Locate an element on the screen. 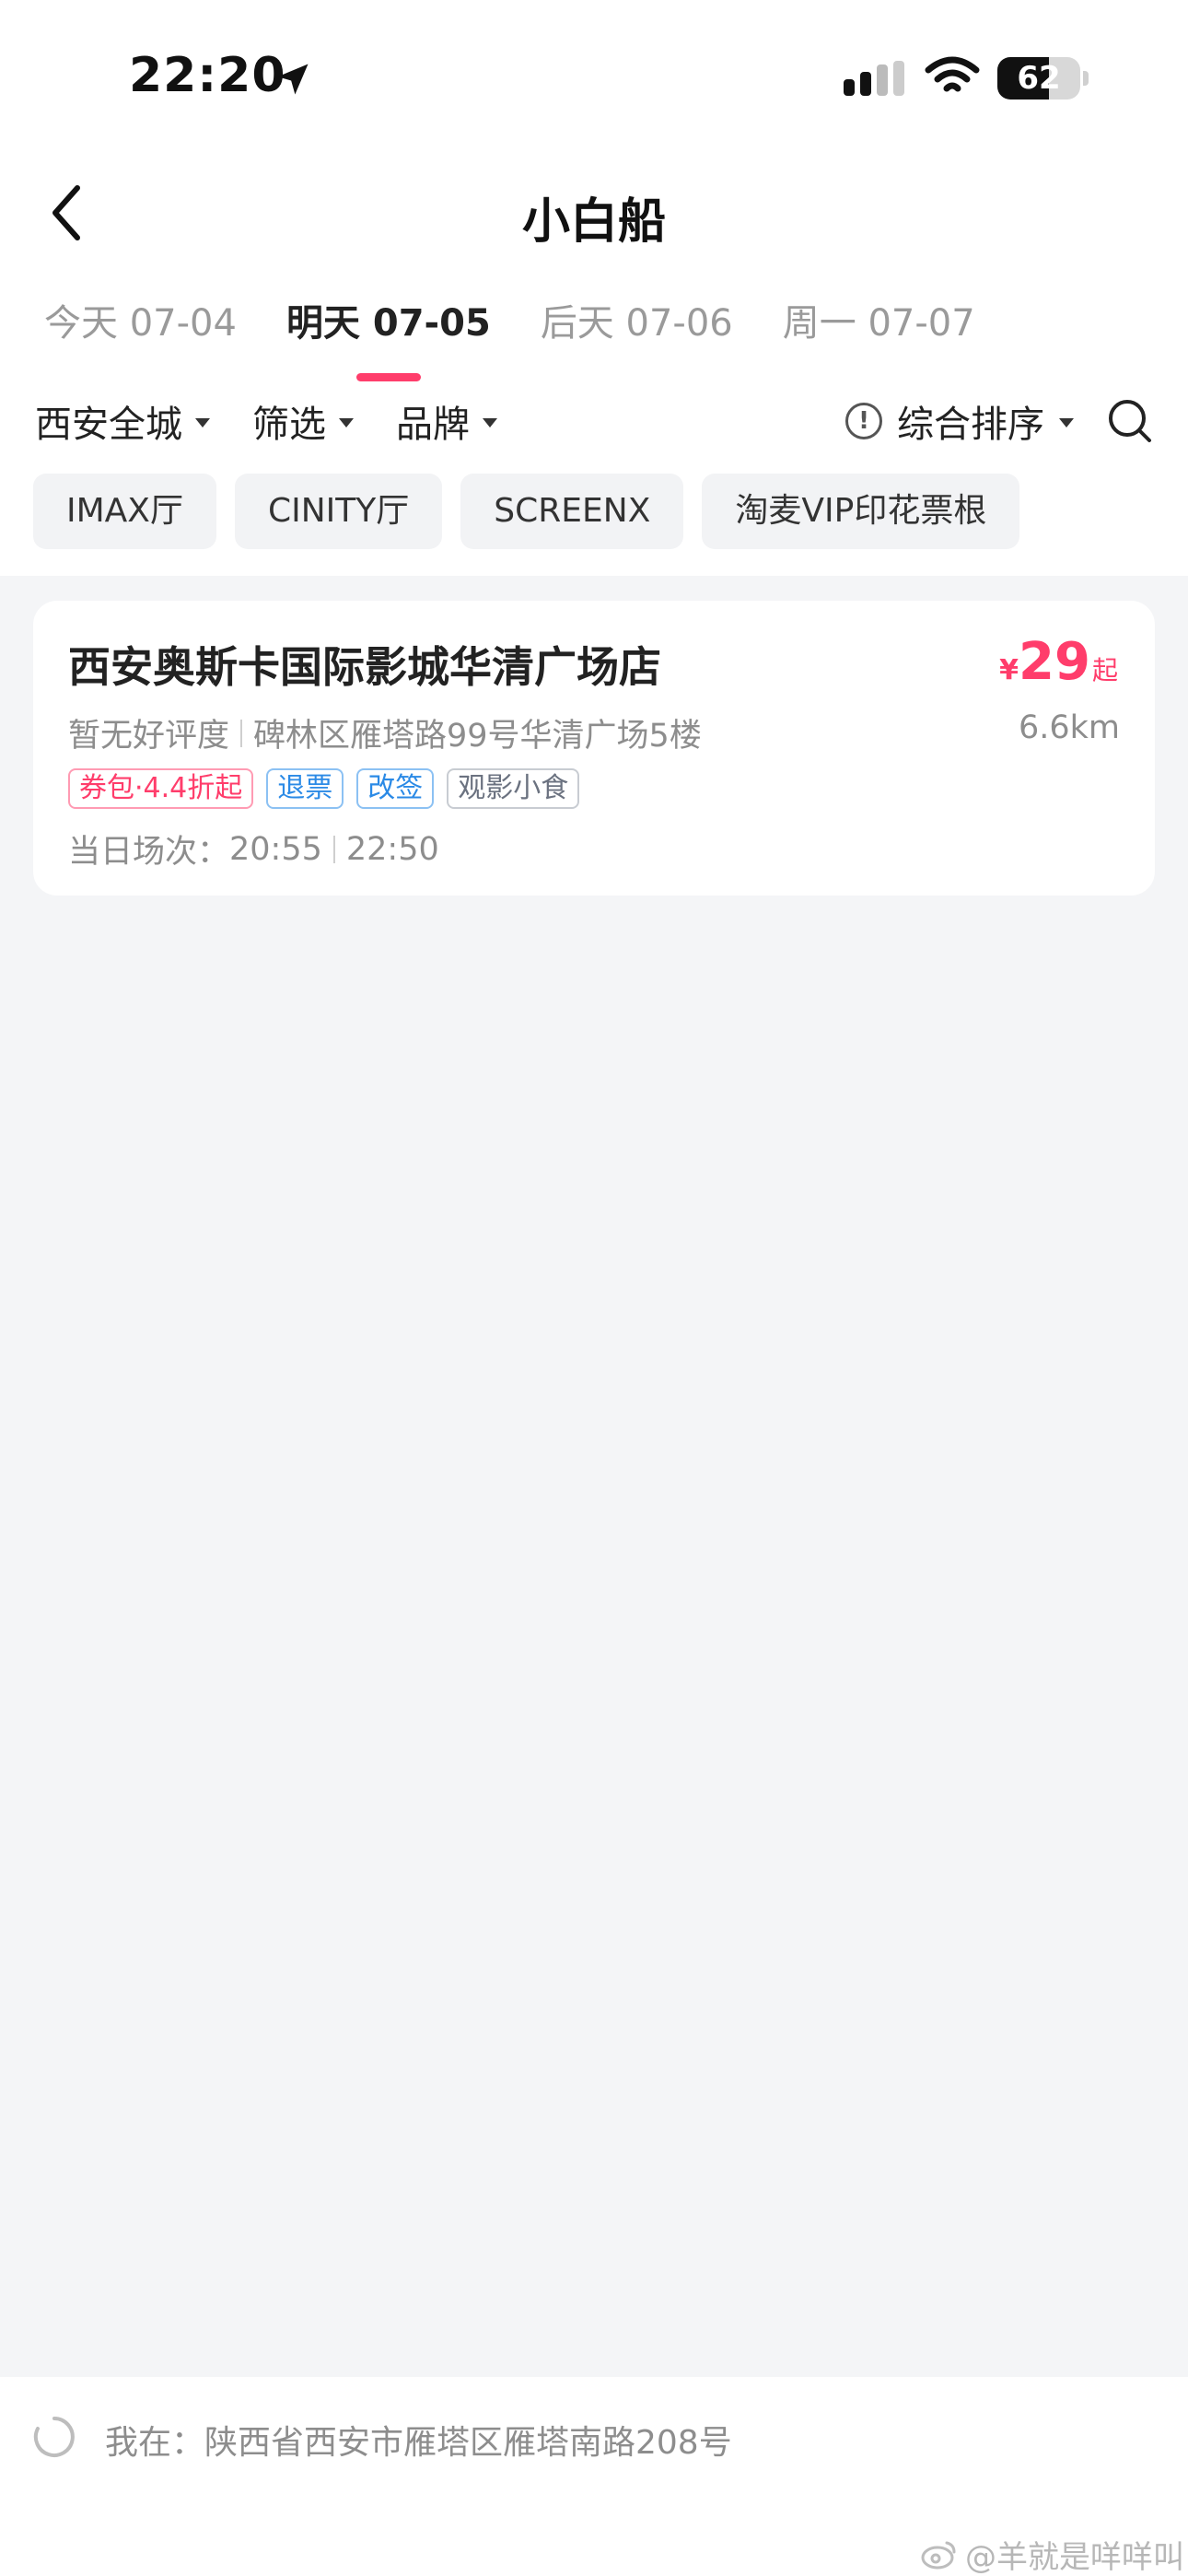 This screenshot has width=1188, height=2576. tag-refund: 退票 is located at coordinates (305, 788).